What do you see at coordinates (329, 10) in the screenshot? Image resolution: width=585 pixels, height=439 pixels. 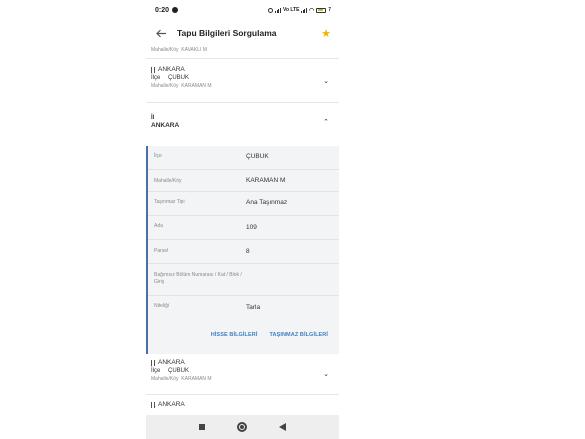 I see `battery-level: 7` at bounding box center [329, 10].